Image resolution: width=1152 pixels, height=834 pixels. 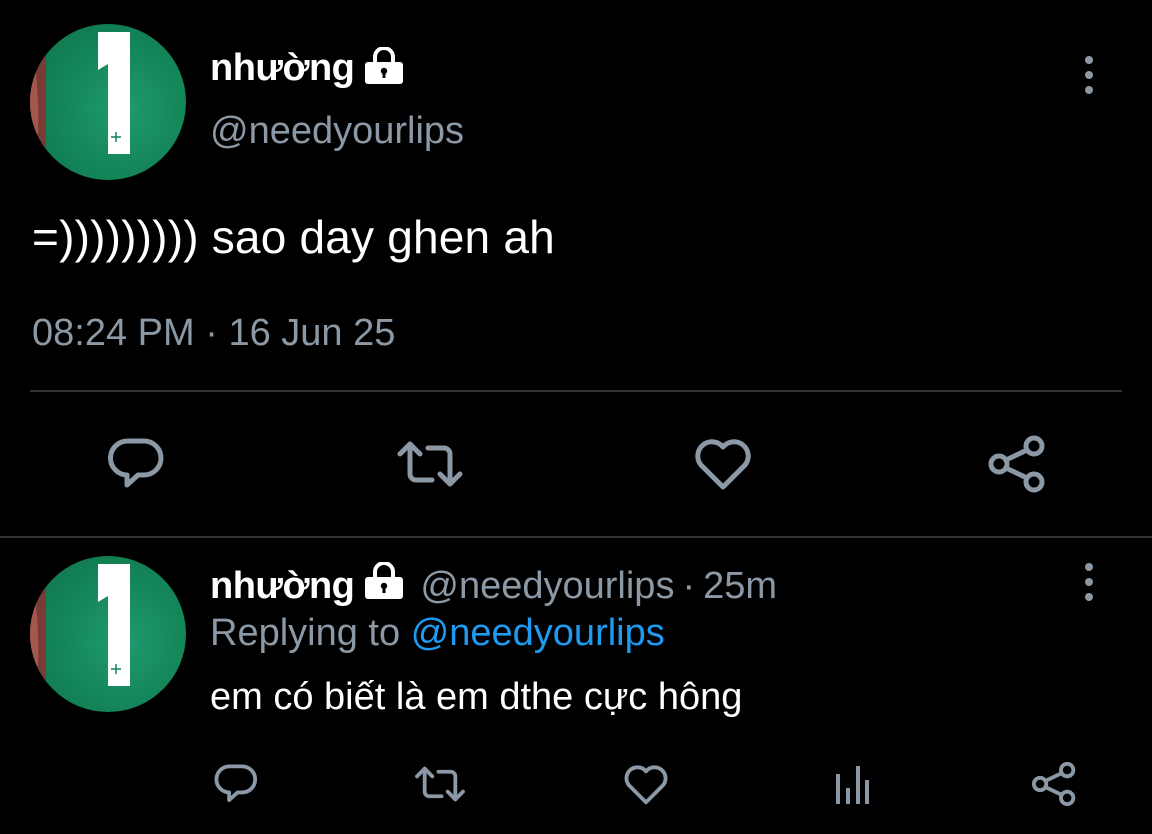 I want to click on divider, so click(x=576, y=391).